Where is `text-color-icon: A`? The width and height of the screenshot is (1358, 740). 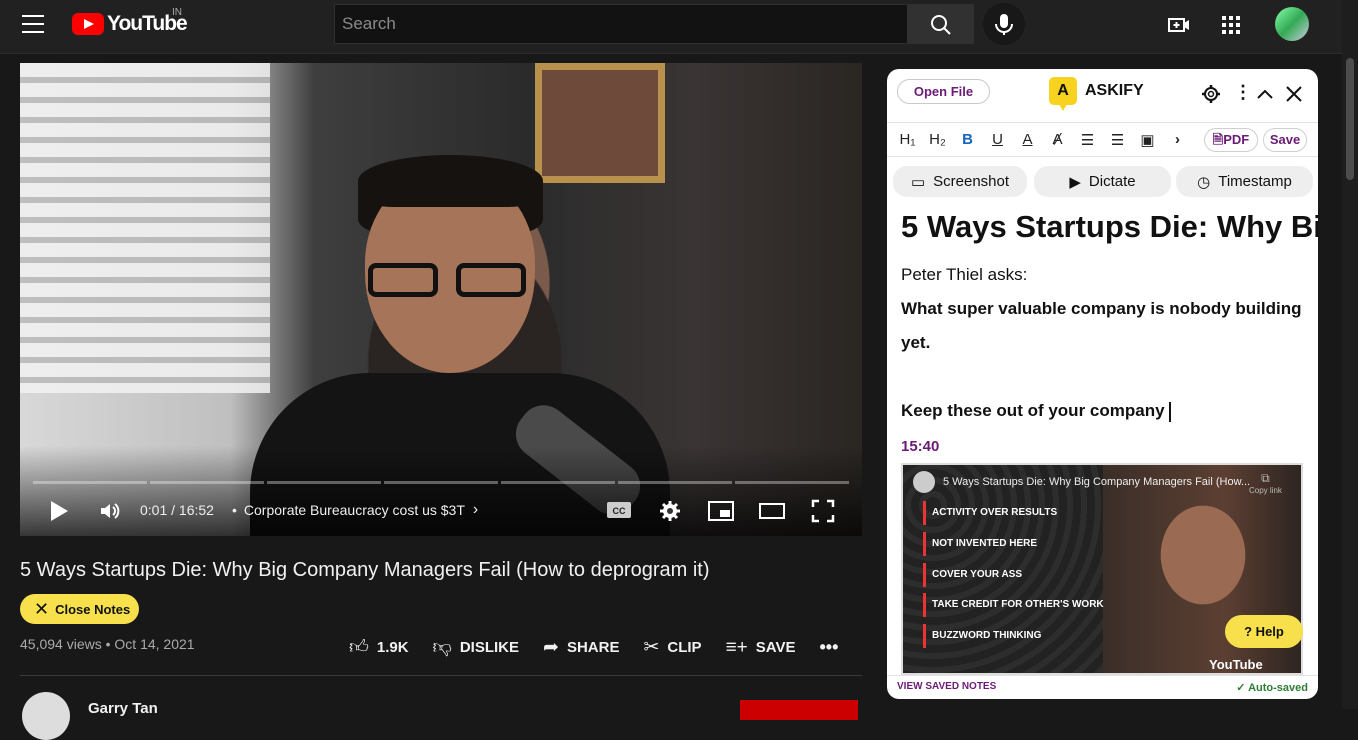
text-color-icon: A is located at coordinates (1027, 139).